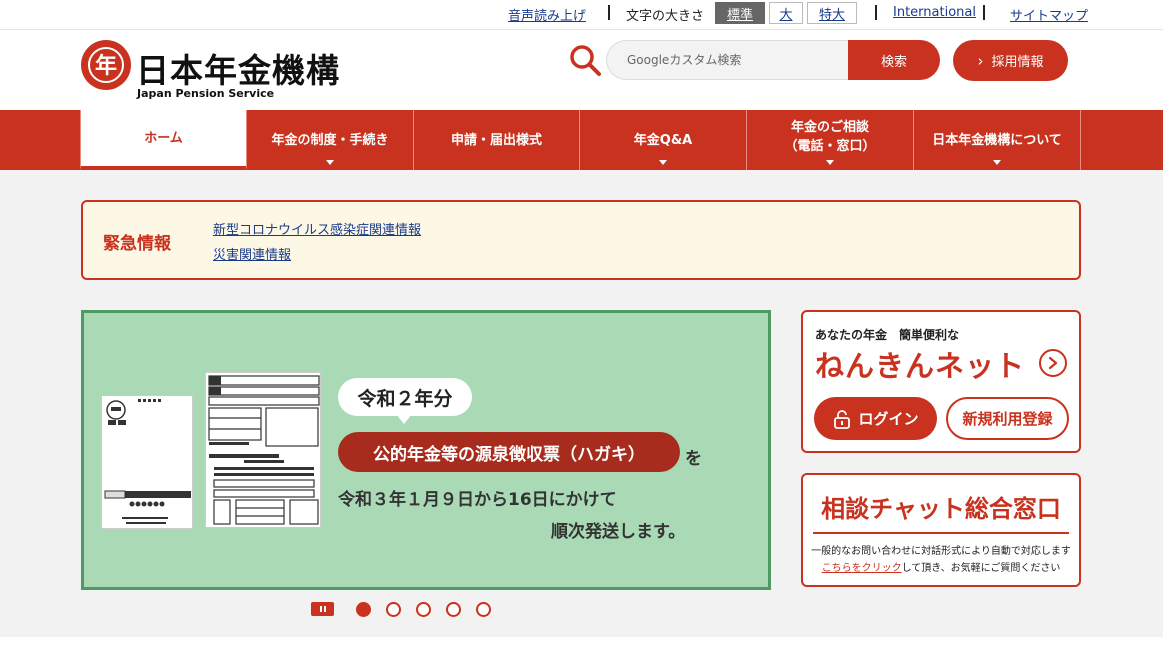 The width and height of the screenshot is (1163, 650). Describe the element at coordinates (842, 419) in the screenshot. I see `unlock-icon` at that location.